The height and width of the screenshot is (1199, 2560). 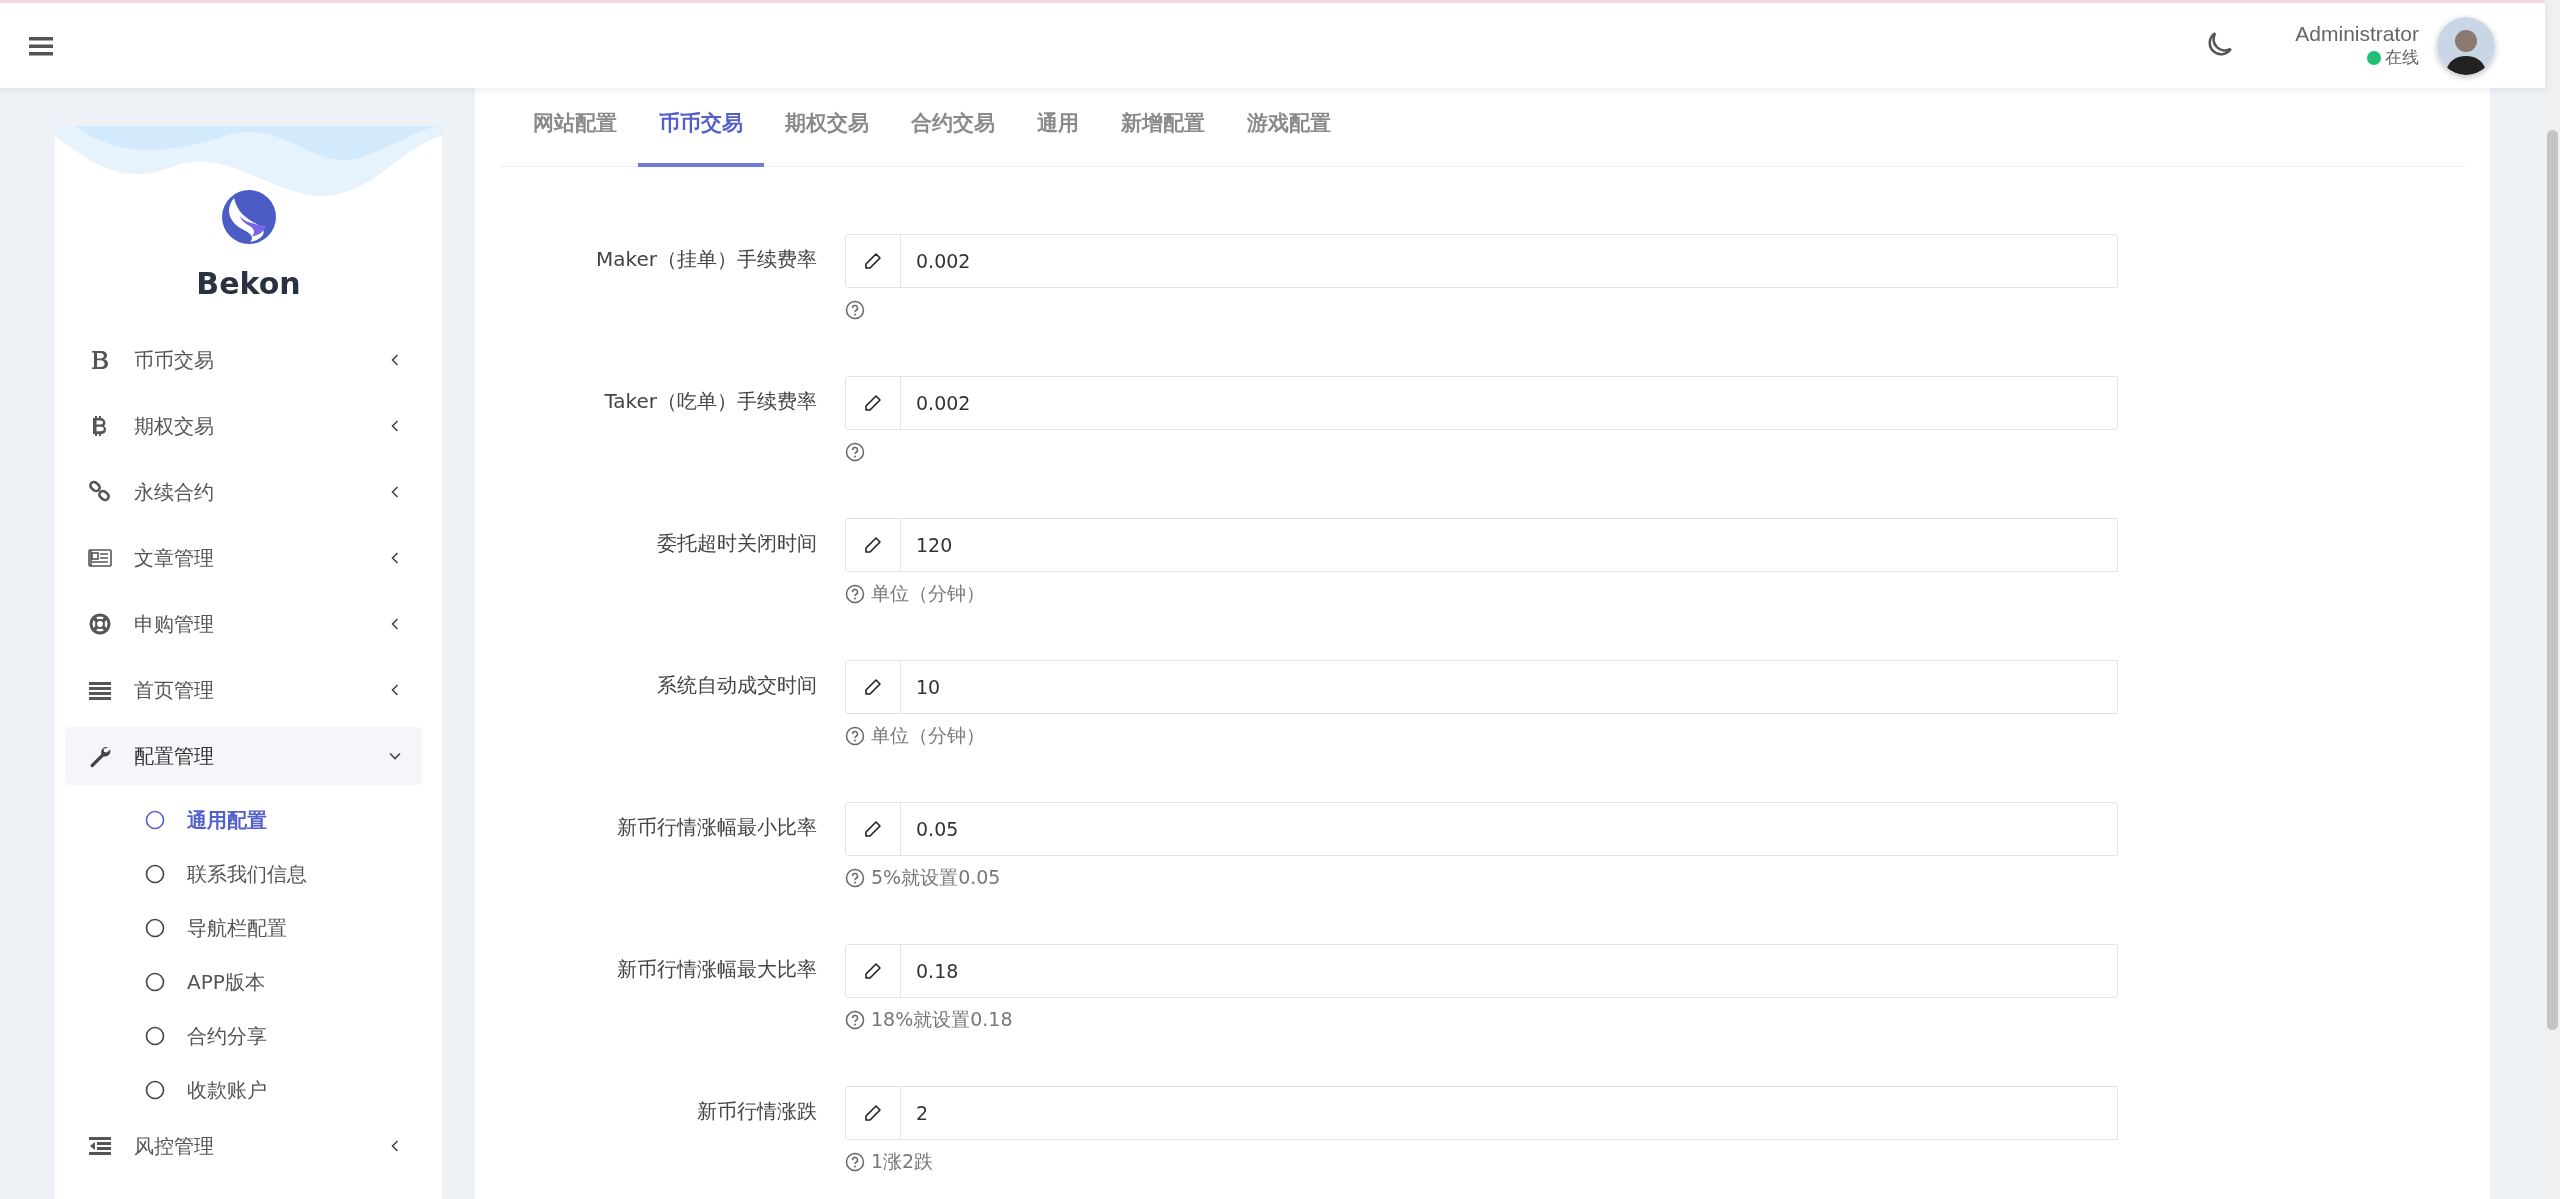 I want to click on hint-text: 18%就设置0.18, so click(x=942, y=1019).